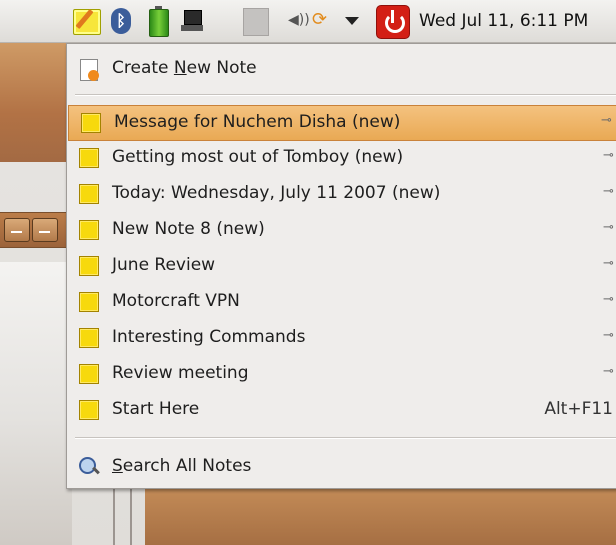 The image size is (616, 545). What do you see at coordinates (180, 373) in the screenshot?
I see `note-item-label: Review meeting` at bounding box center [180, 373].